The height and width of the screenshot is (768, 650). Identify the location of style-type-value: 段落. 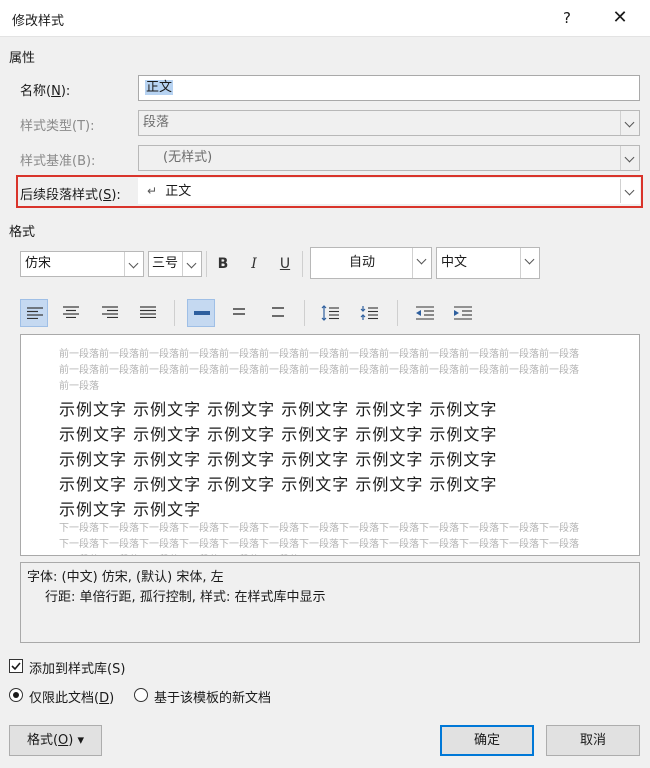
(156, 122).